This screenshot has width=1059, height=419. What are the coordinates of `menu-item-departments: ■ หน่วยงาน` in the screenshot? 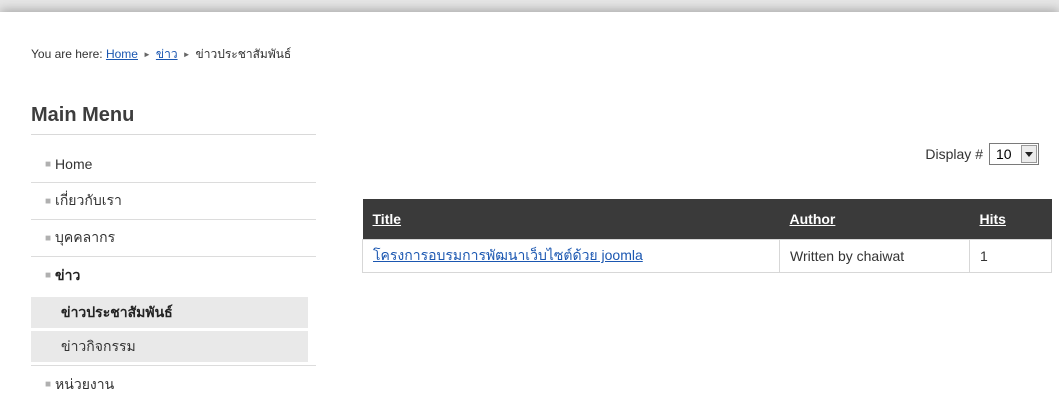 It's located at (173, 384).